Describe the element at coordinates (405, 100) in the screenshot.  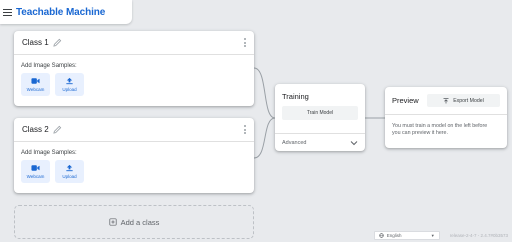
I see `preview-title: Preview` at that location.